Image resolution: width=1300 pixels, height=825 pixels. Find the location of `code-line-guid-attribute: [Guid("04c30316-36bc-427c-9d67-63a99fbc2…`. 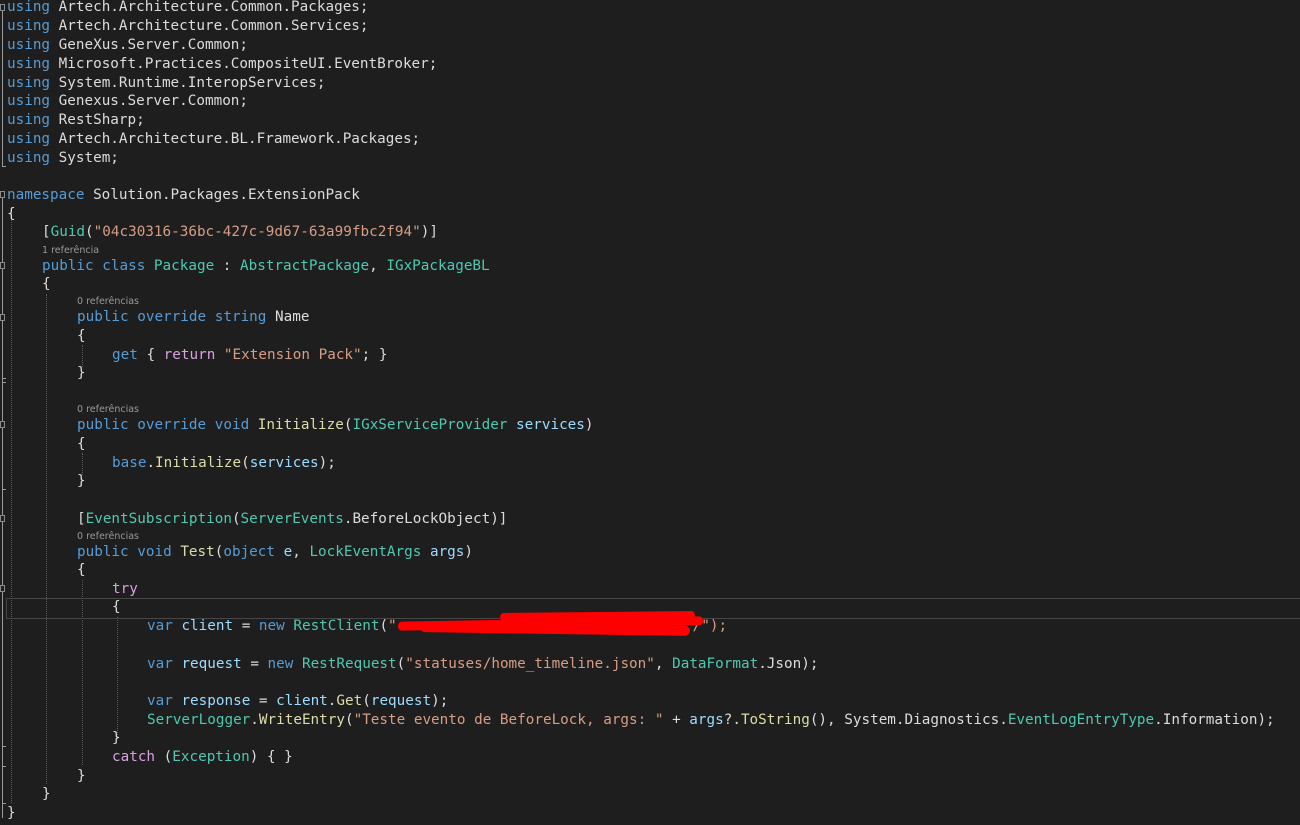

code-line-guid-attribute: [Guid("04c30316-36bc-427c-9d67-63a99fbc2… is located at coordinates (240, 232).